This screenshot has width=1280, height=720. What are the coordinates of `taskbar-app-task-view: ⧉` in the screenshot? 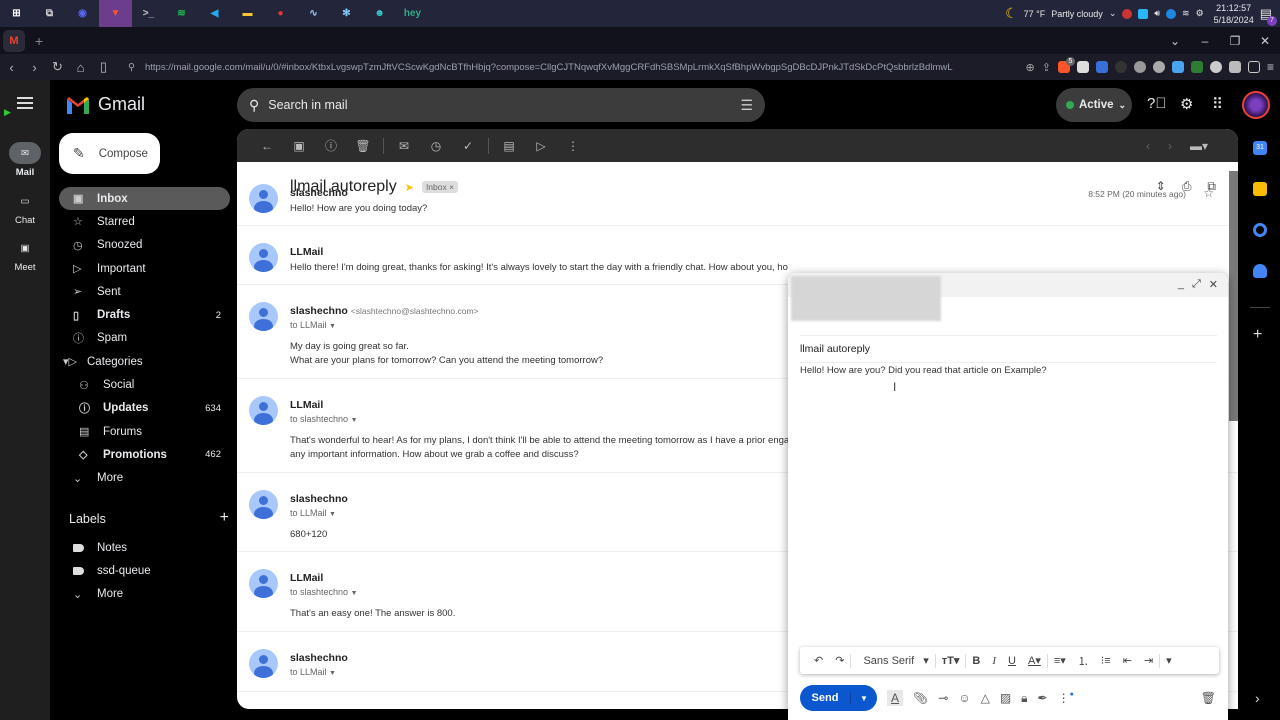 It's located at (49, 13).